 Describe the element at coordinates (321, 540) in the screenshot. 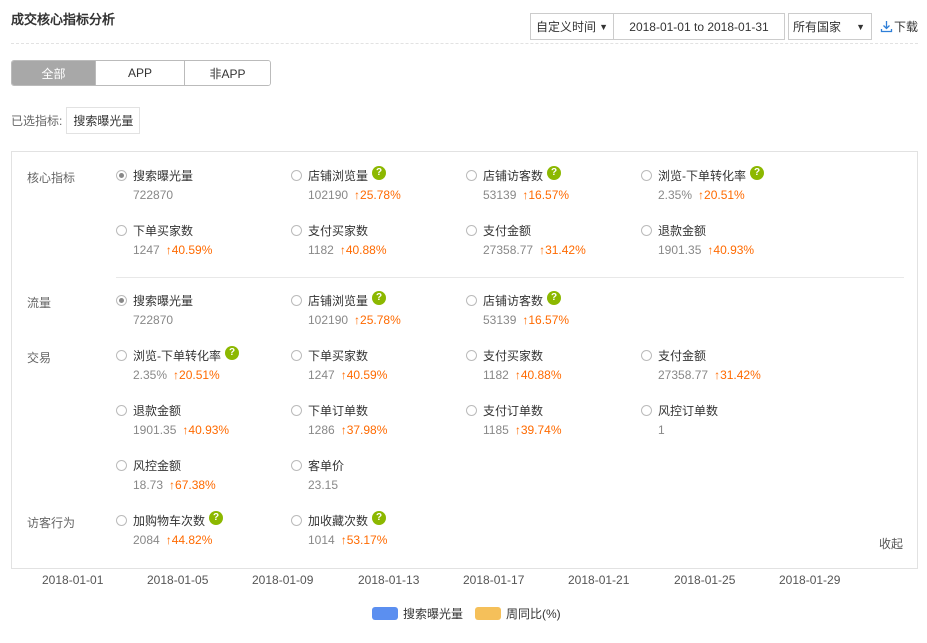

I see `metric-value: 1014` at that location.